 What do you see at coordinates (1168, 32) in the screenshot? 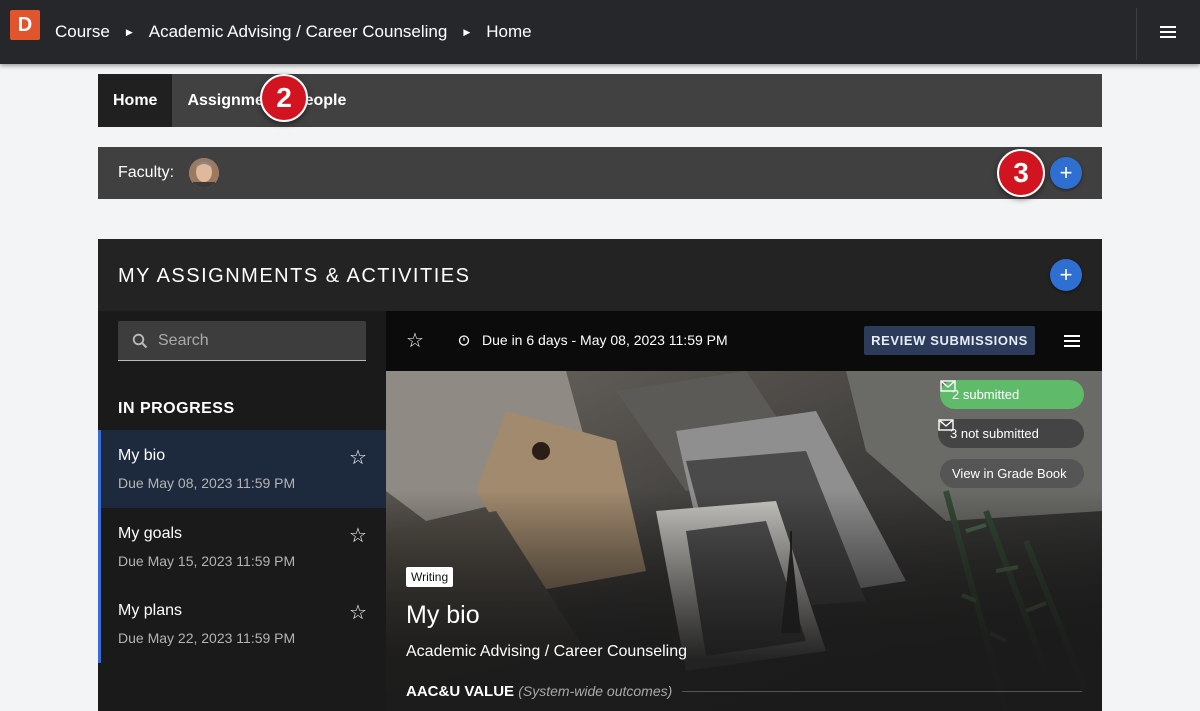
I see `hamburger-menu-icon` at bounding box center [1168, 32].